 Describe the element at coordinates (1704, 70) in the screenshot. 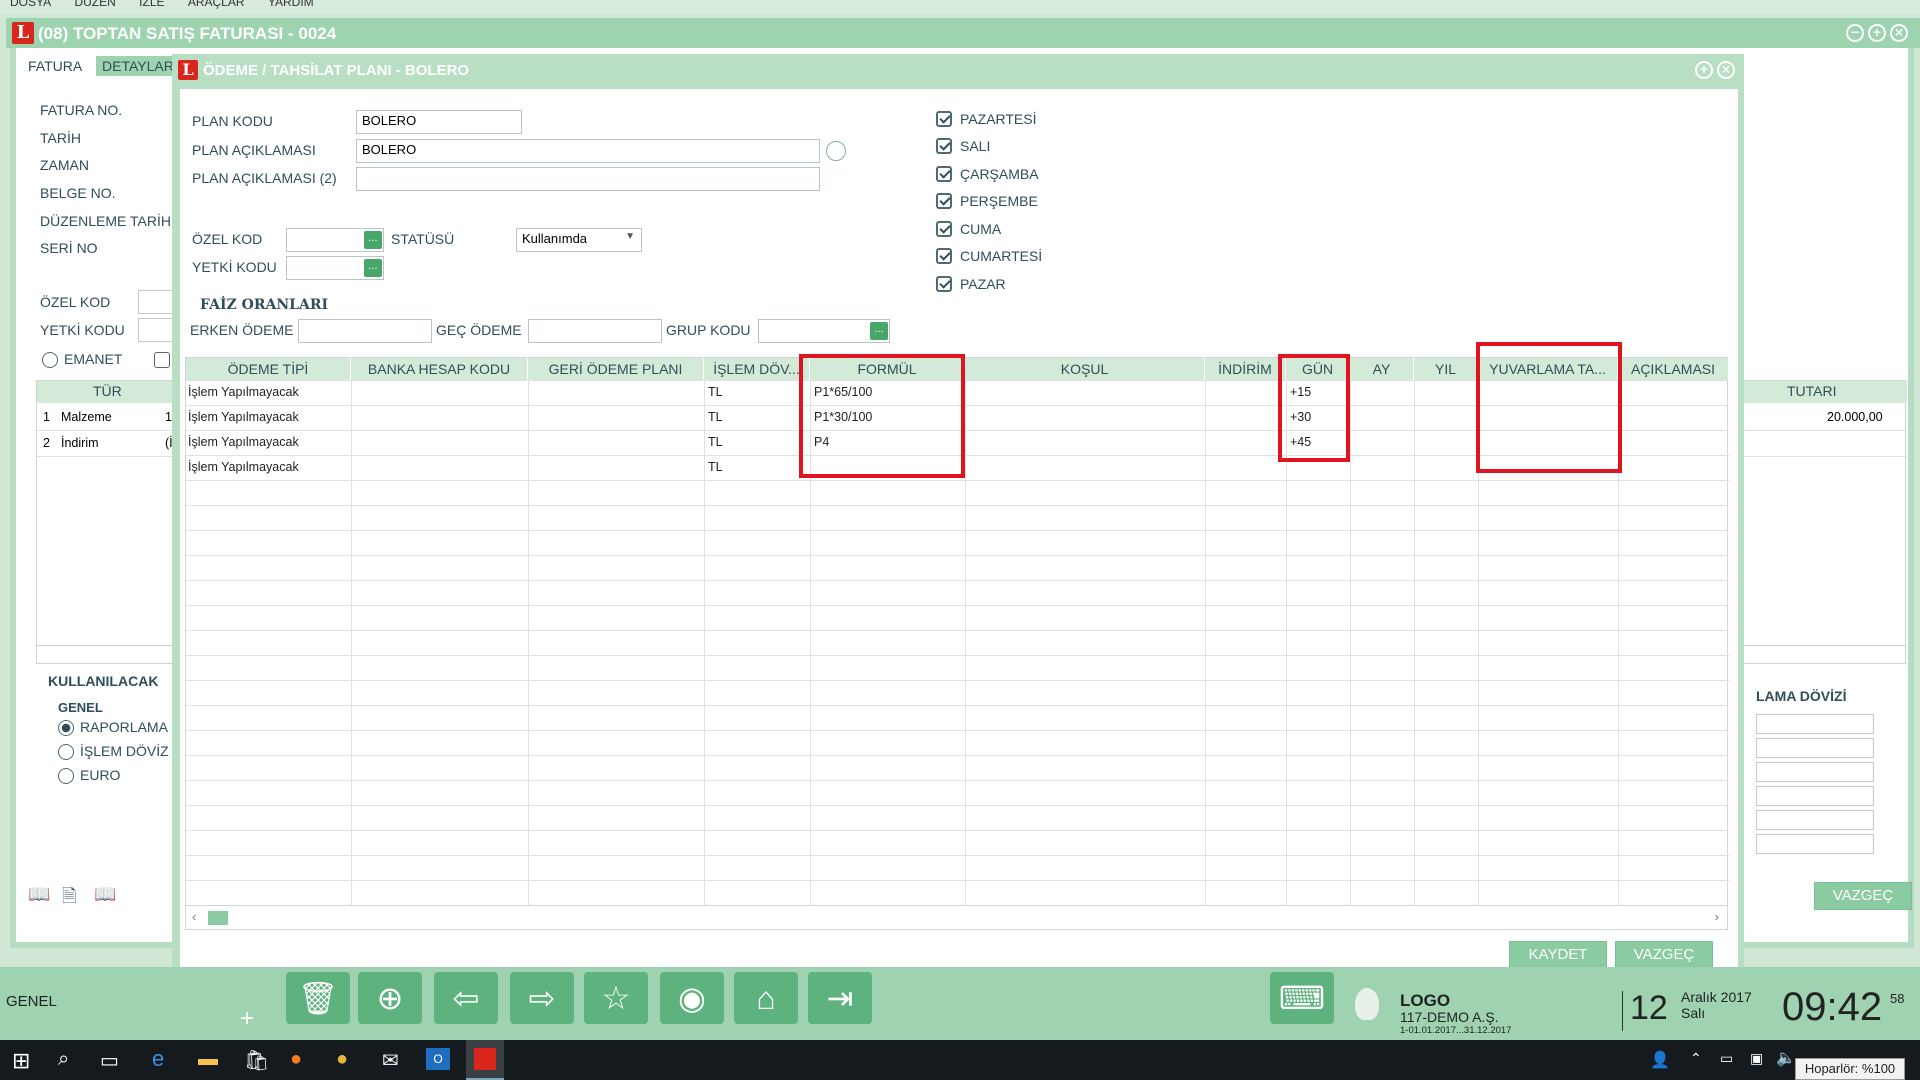

I see `dialog-maximize-icon: +` at that location.